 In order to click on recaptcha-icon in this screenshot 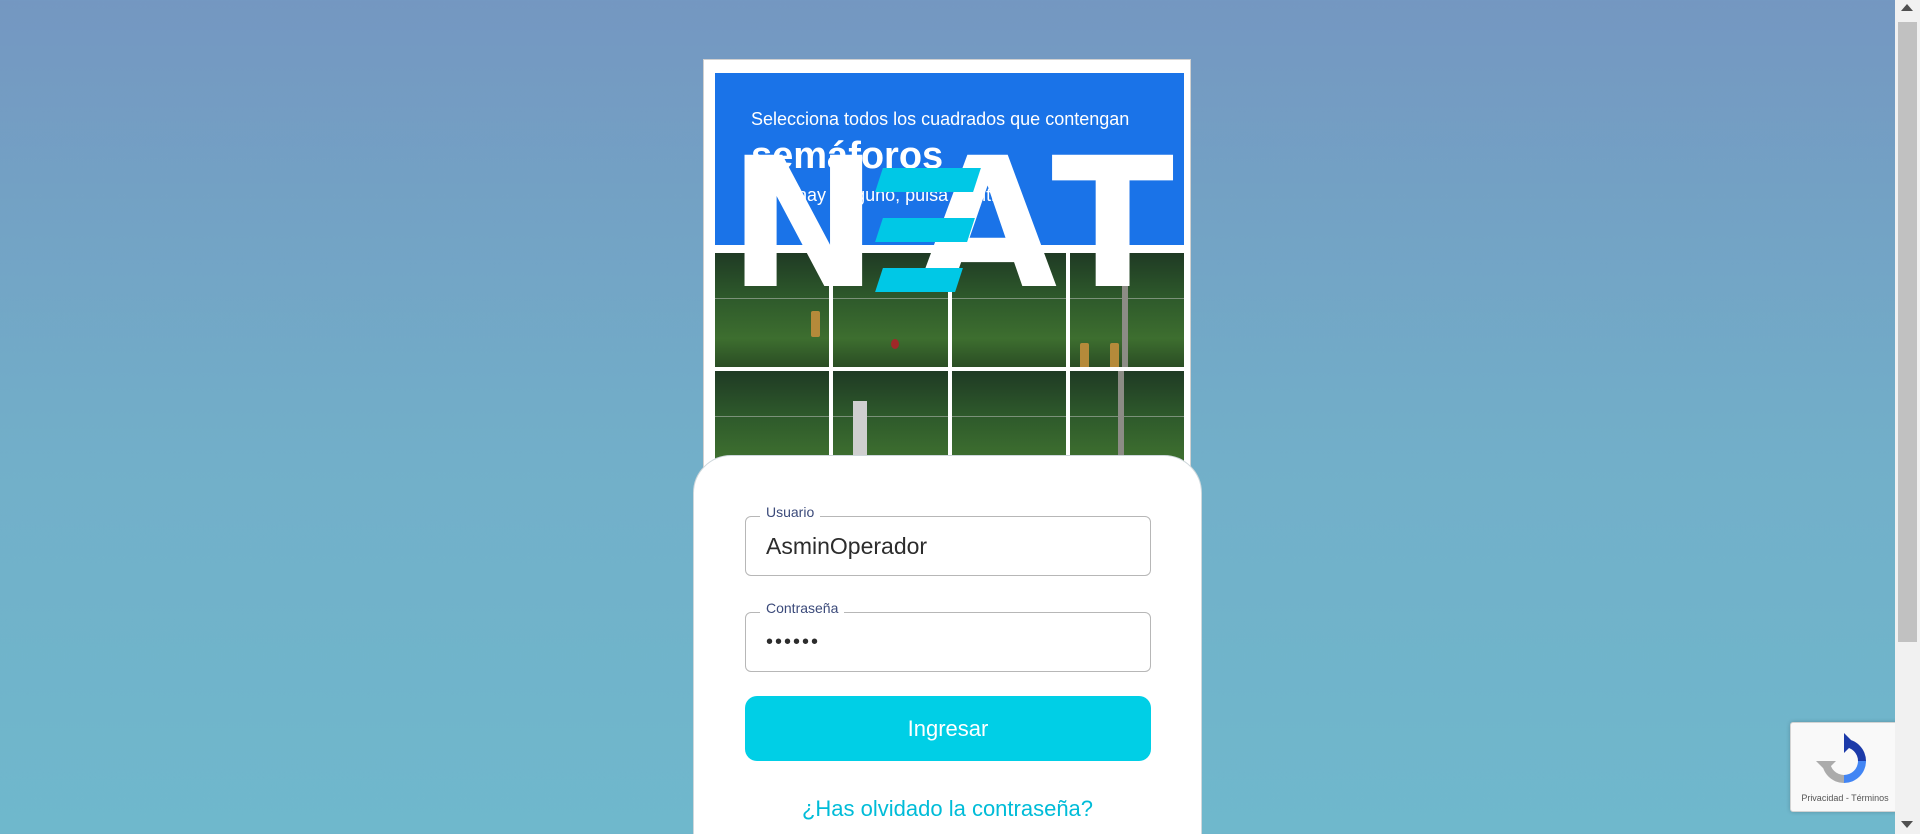, I will do `click(1841, 758)`.